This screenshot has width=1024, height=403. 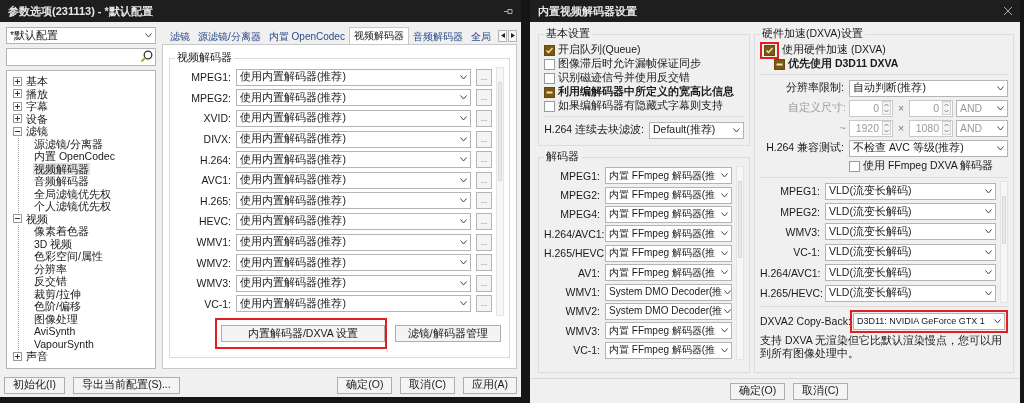 What do you see at coordinates (72, 206) in the screenshot?
I see `tree-item: 个人滤镜优先权` at bounding box center [72, 206].